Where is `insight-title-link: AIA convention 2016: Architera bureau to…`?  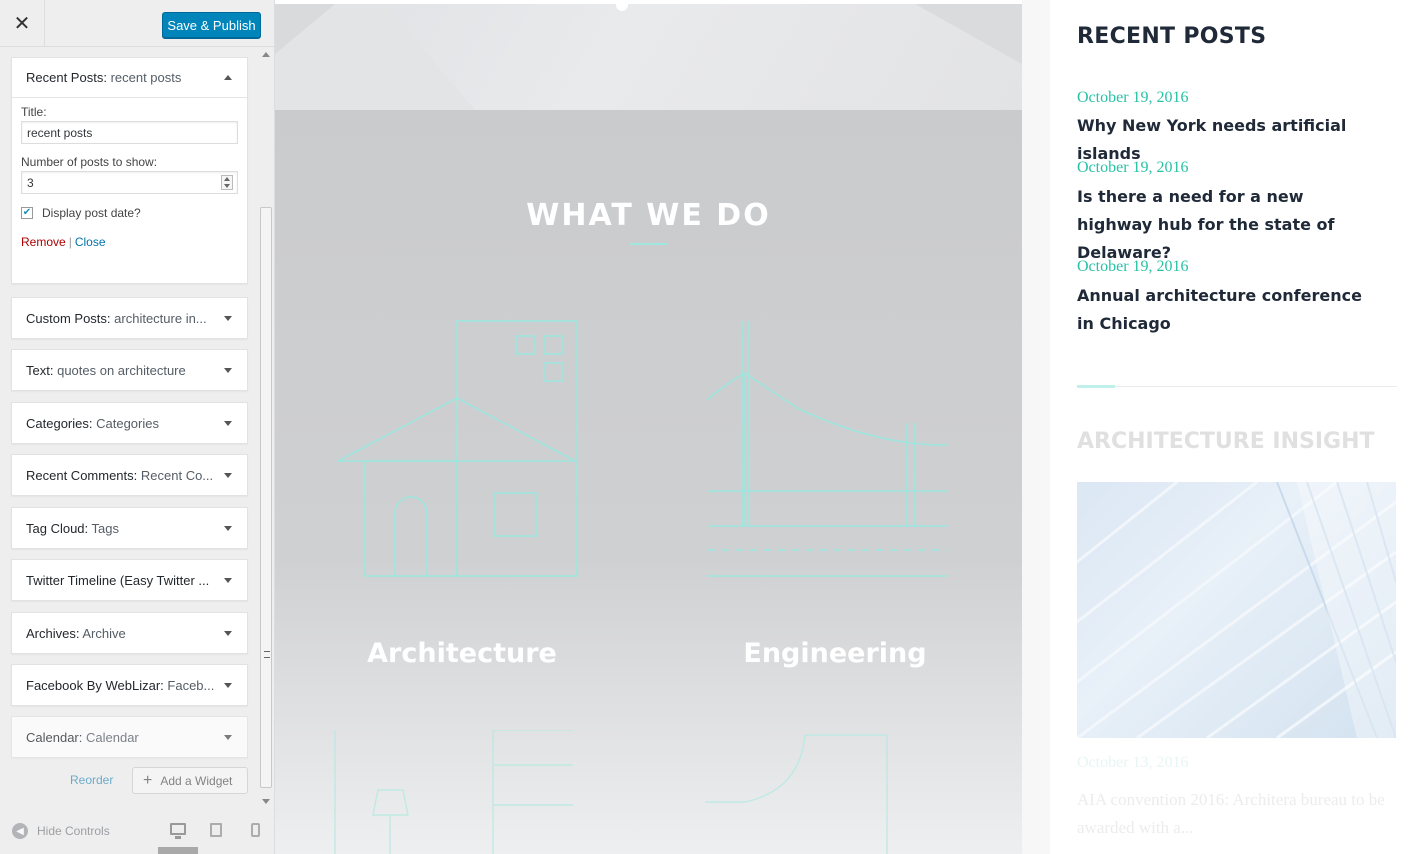 insight-title-link: AIA convention 2016: Architera bureau to… is located at coordinates (1242, 814).